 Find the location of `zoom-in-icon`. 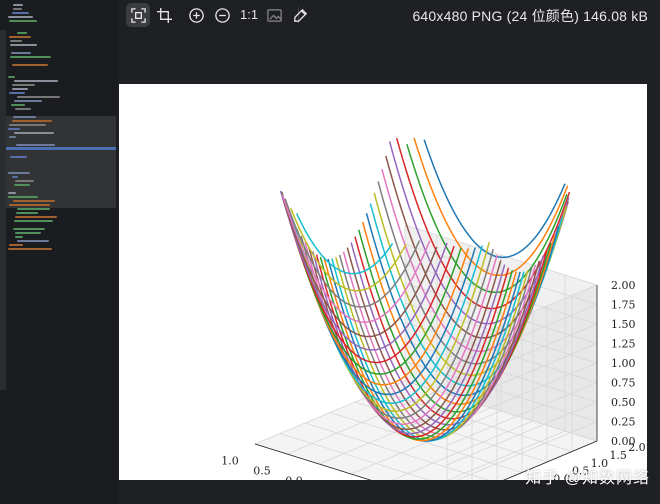

zoom-in-icon is located at coordinates (196, 15).